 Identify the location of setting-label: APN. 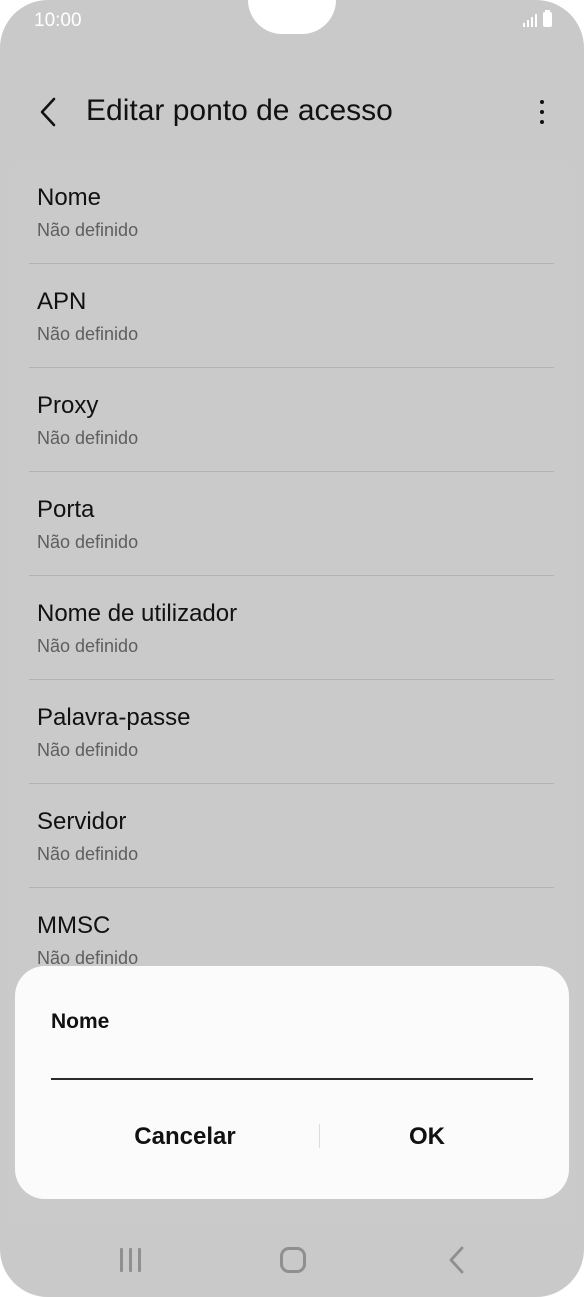
(62, 301).